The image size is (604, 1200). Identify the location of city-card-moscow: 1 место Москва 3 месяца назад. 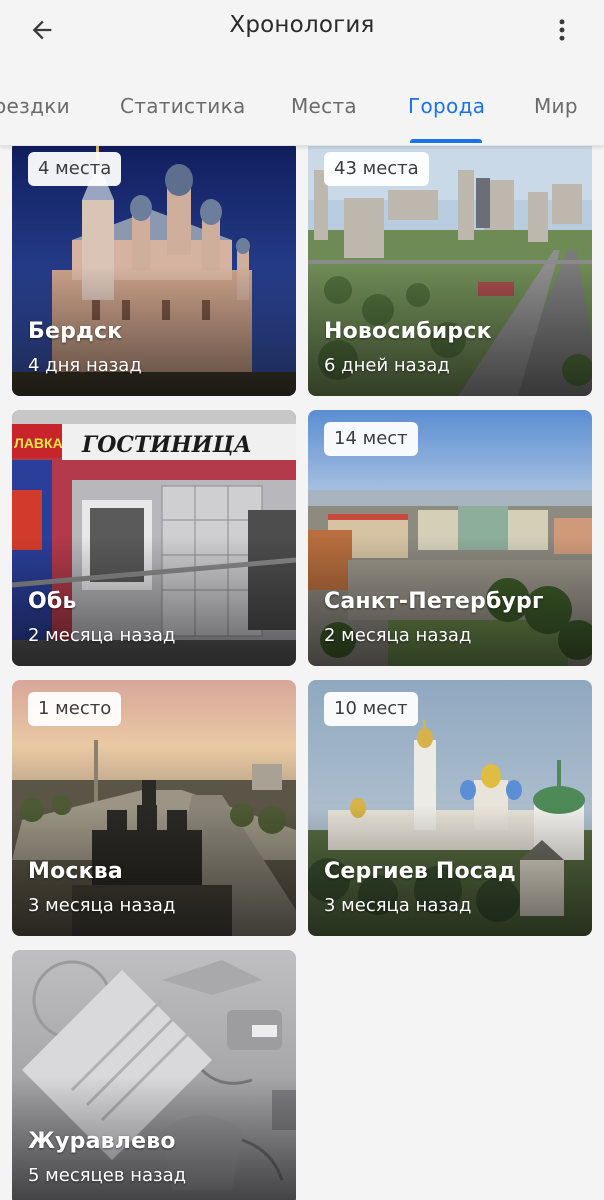
(154, 808).